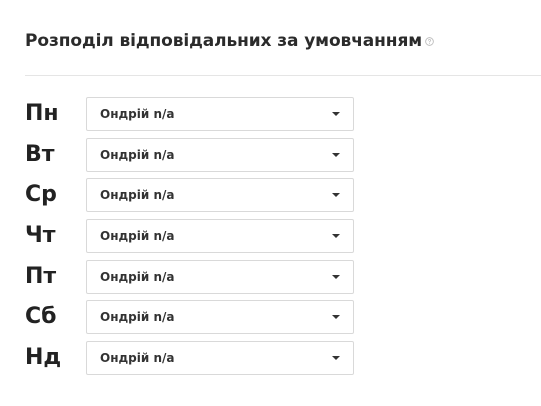 The width and height of the screenshot is (541, 406). What do you see at coordinates (42, 113) in the screenshot?
I see `weekday-label: Пн` at bounding box center [42, 113].